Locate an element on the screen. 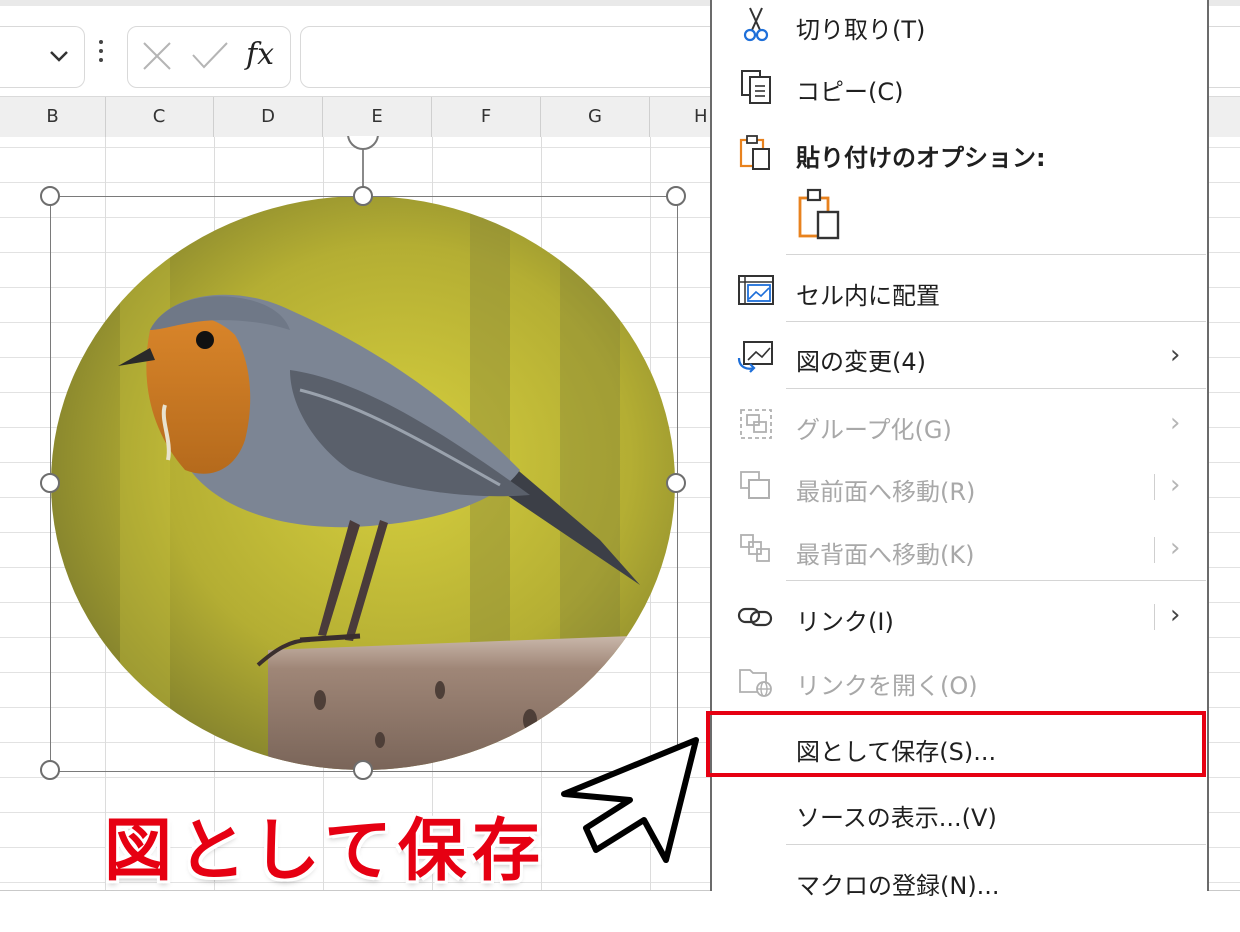 Image resolution: width=1240 pixels, height=932 pixels. menu-item-label: 最背面へ移動(K) is located at coordinates (885, 555).